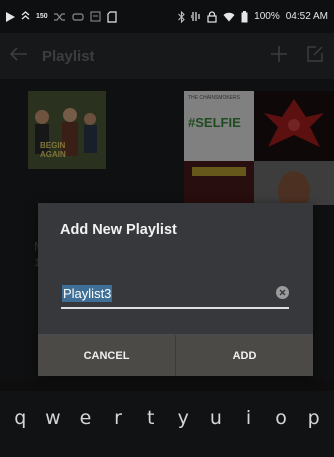 The image size is (334, 457). I want to click on playlist-name-input: Playlist3, so click(175, 296).